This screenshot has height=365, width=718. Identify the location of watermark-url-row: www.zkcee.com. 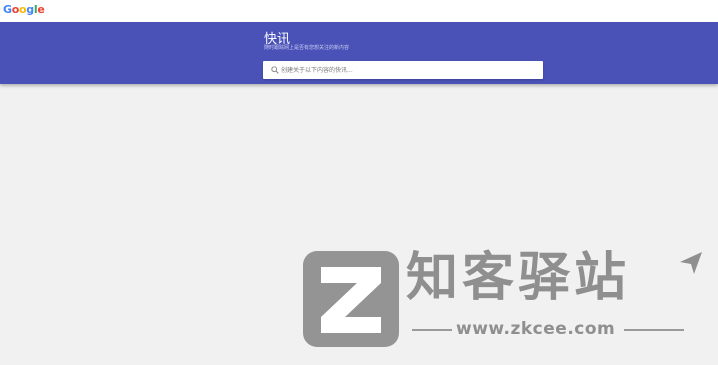
(548, 329).